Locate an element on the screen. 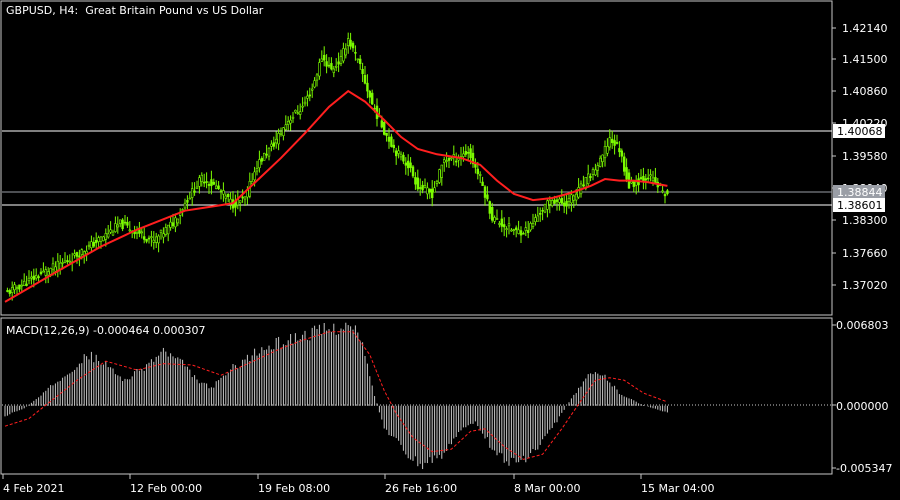 The width and height of the screenshot is (900, 500). level-price-label-2: 1.38601 is located at coordinates (860, 205).